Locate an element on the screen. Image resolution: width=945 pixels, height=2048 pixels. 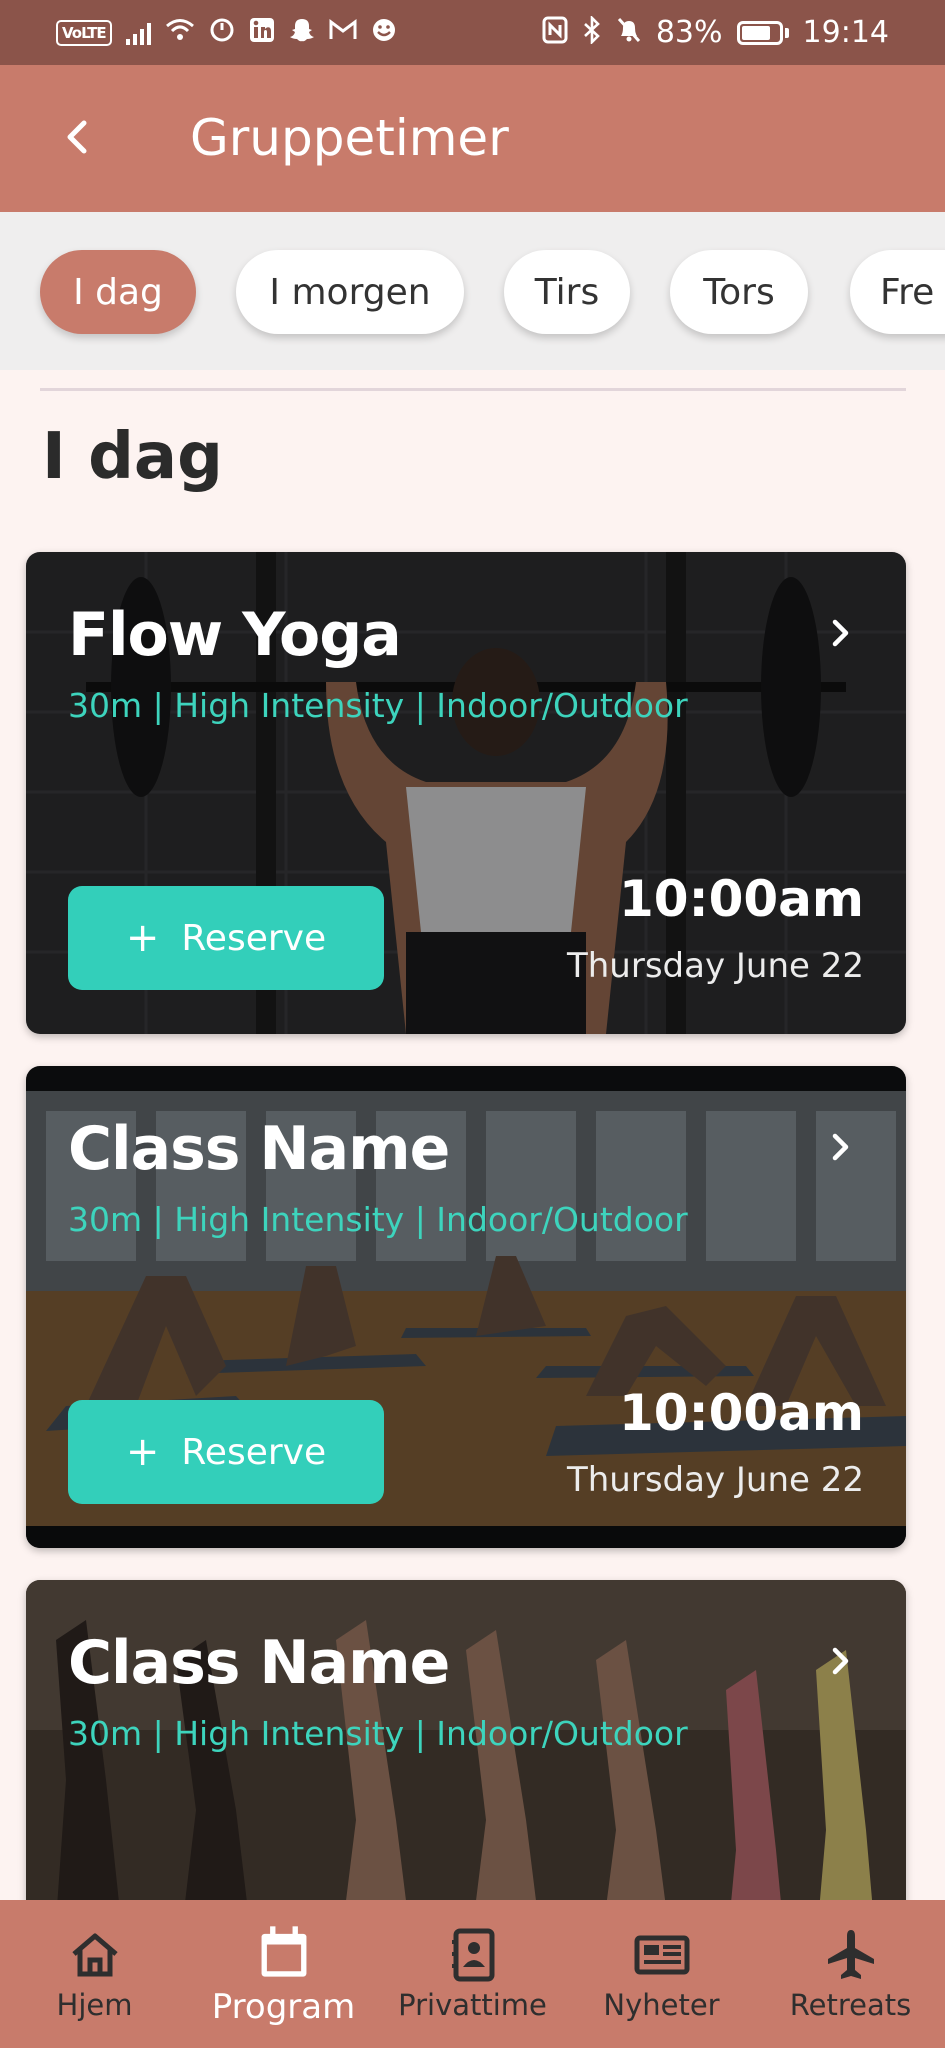
bell-muted-icon is located at coordinates (629, 32).